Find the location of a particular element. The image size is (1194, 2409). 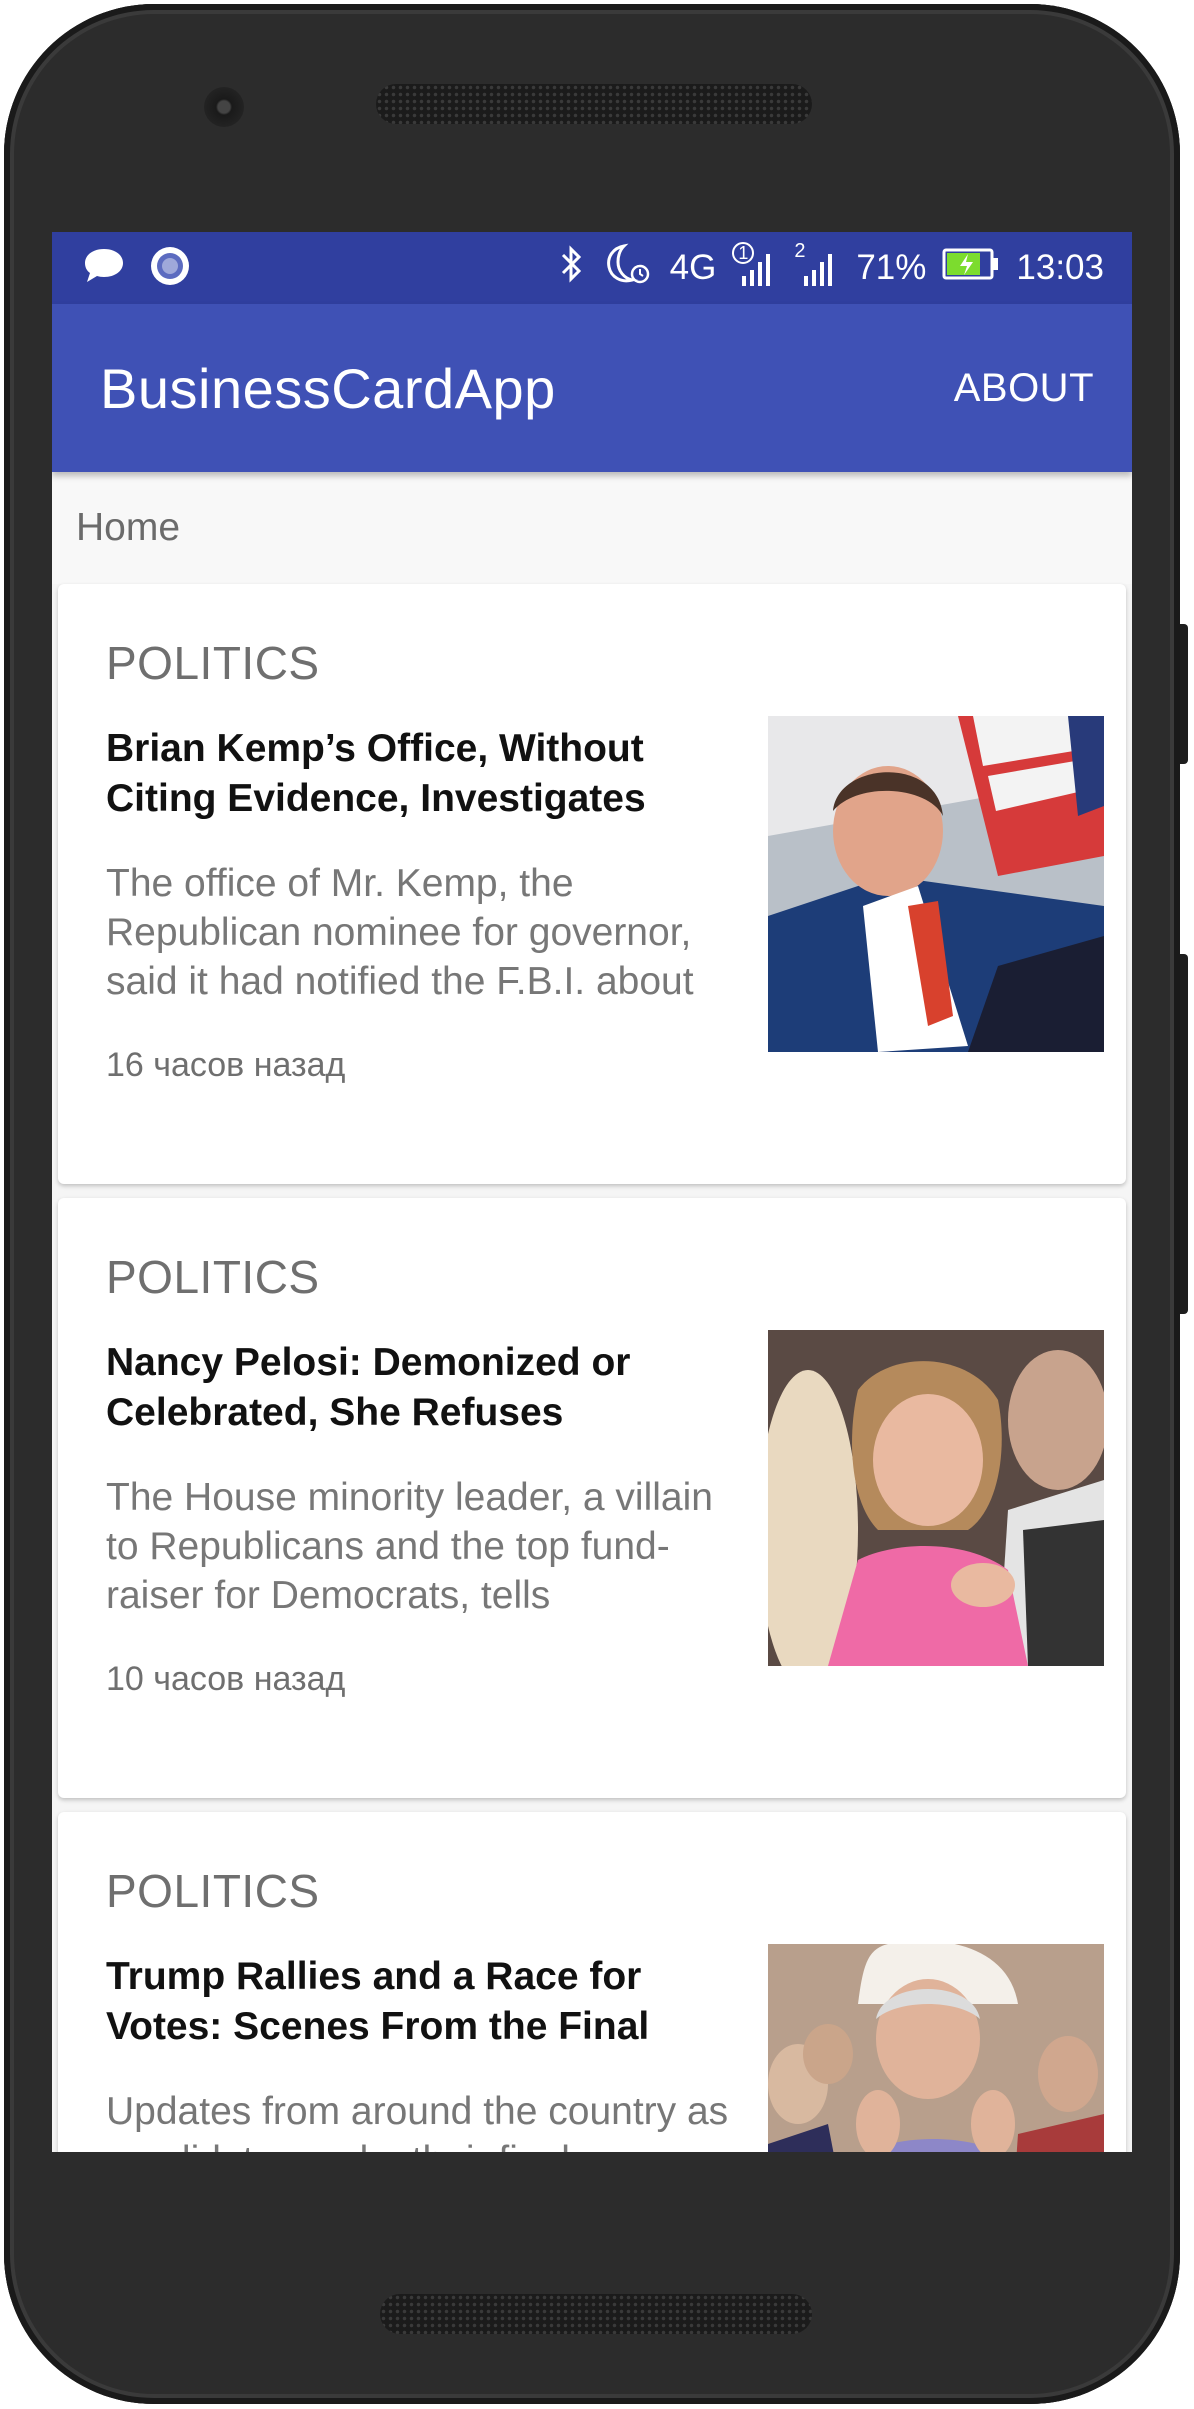

network-type-label: 4G is located at coordinates (693, 267).